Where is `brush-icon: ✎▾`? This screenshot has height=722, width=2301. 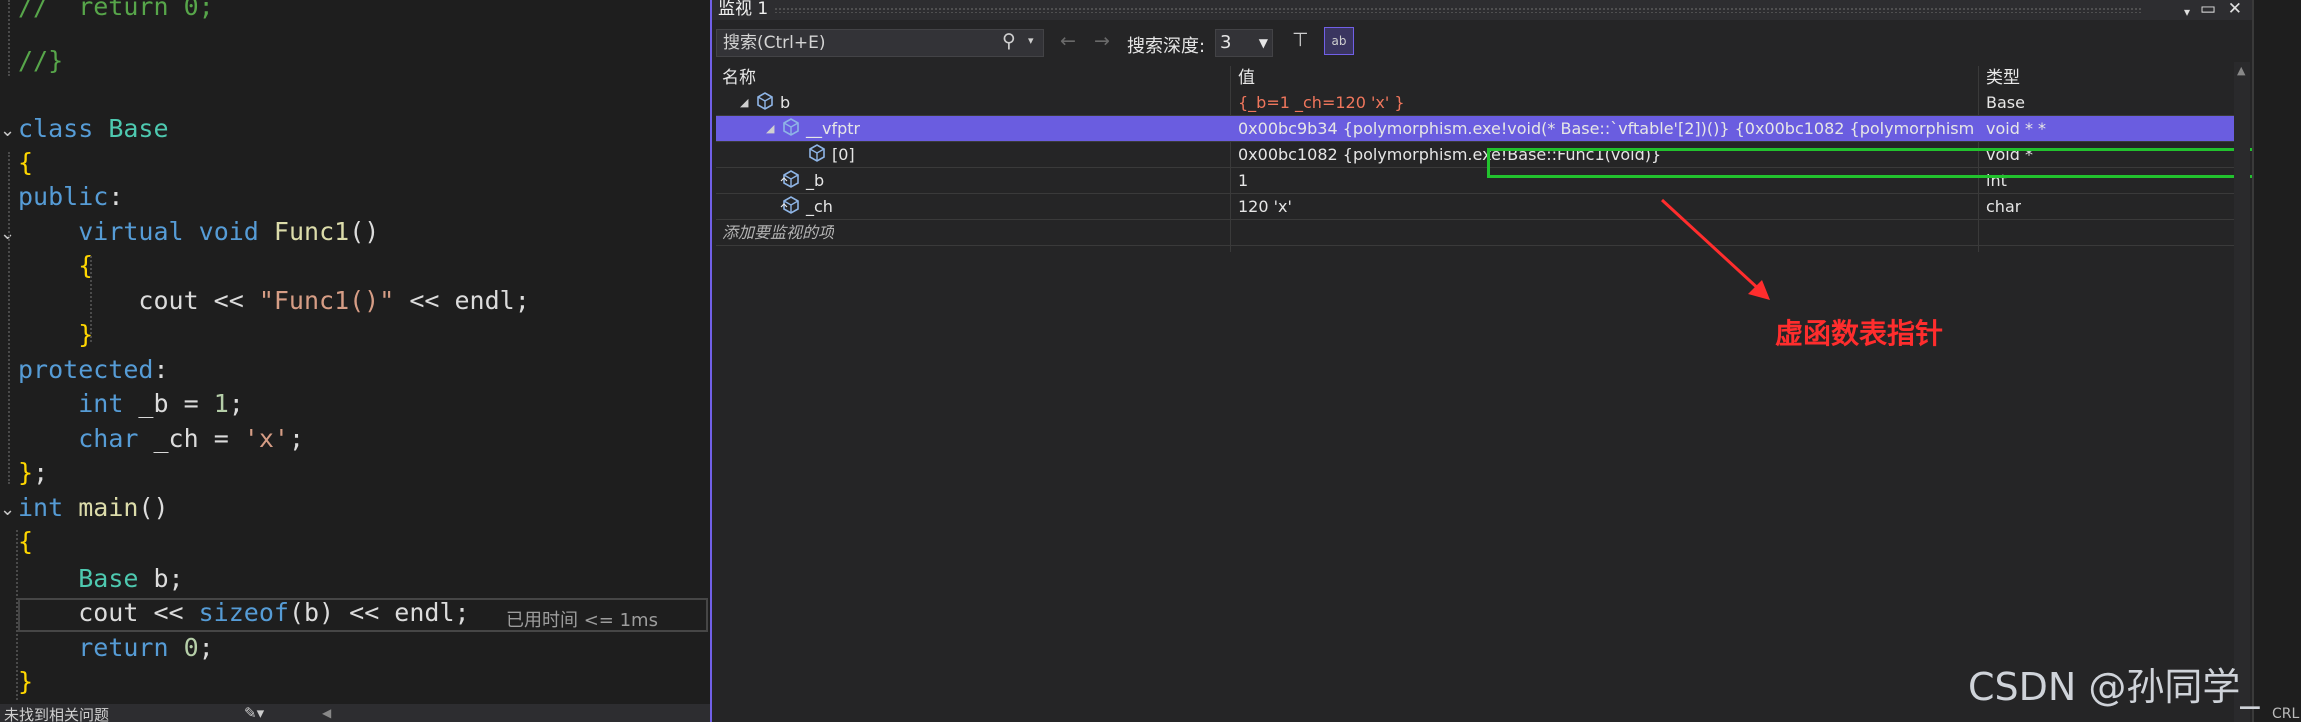
brush-icon: ✎▾ is located at coordinates (254, 713).